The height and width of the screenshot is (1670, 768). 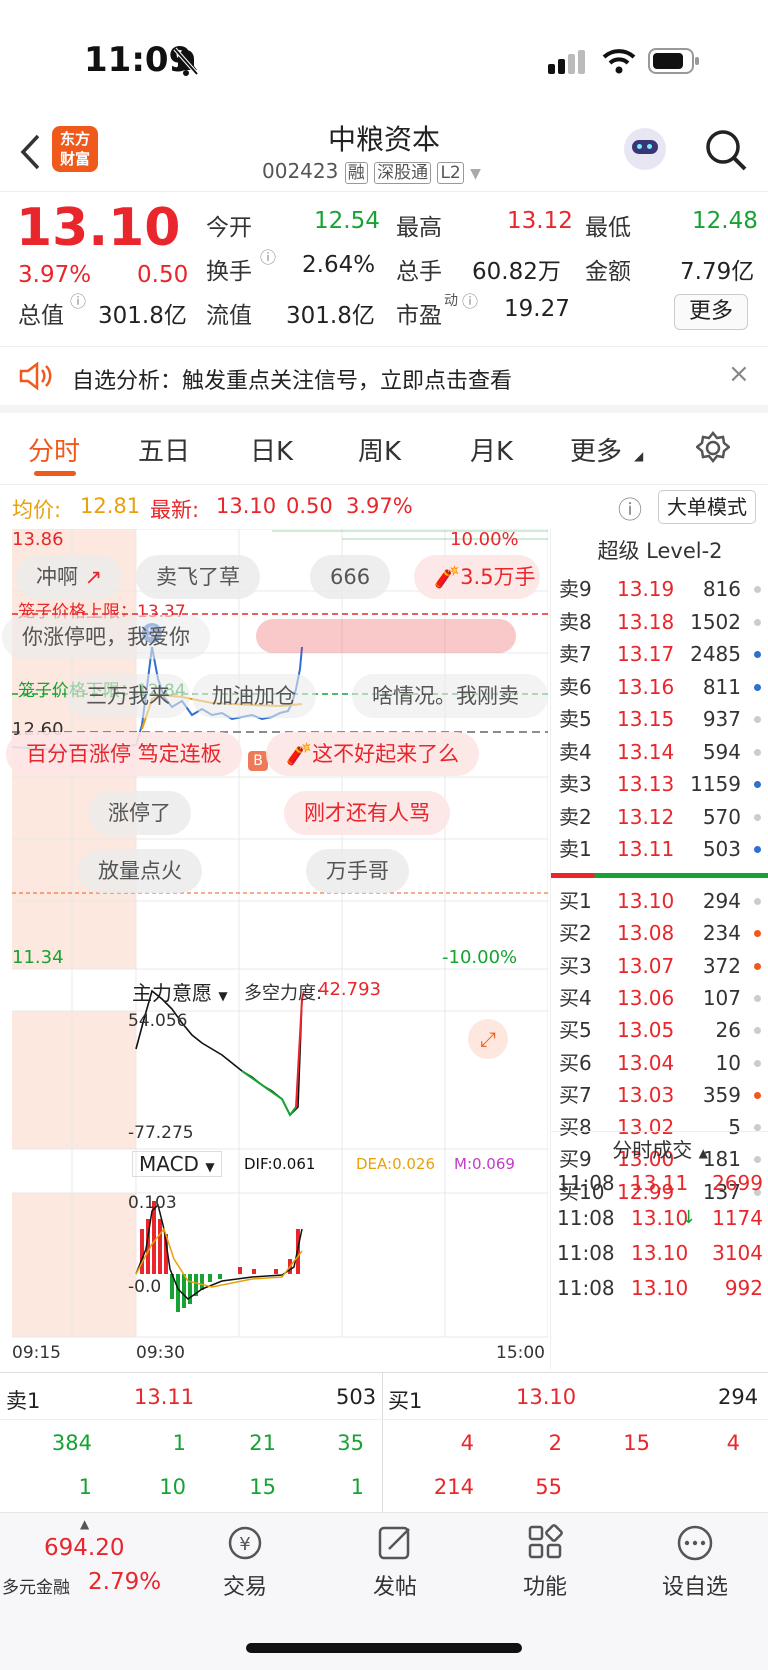 What do you see at coordinates (245, 1562) in the screenshot?
I see `nav-trade: ¥ 交易` at bounding box center [245, 1562].